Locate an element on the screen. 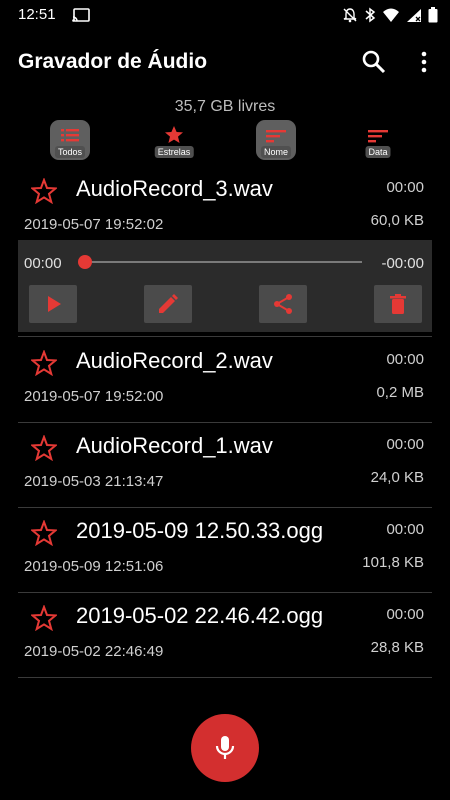  app-bar: Gravador de Áudio is located at coordinates (225, 62).